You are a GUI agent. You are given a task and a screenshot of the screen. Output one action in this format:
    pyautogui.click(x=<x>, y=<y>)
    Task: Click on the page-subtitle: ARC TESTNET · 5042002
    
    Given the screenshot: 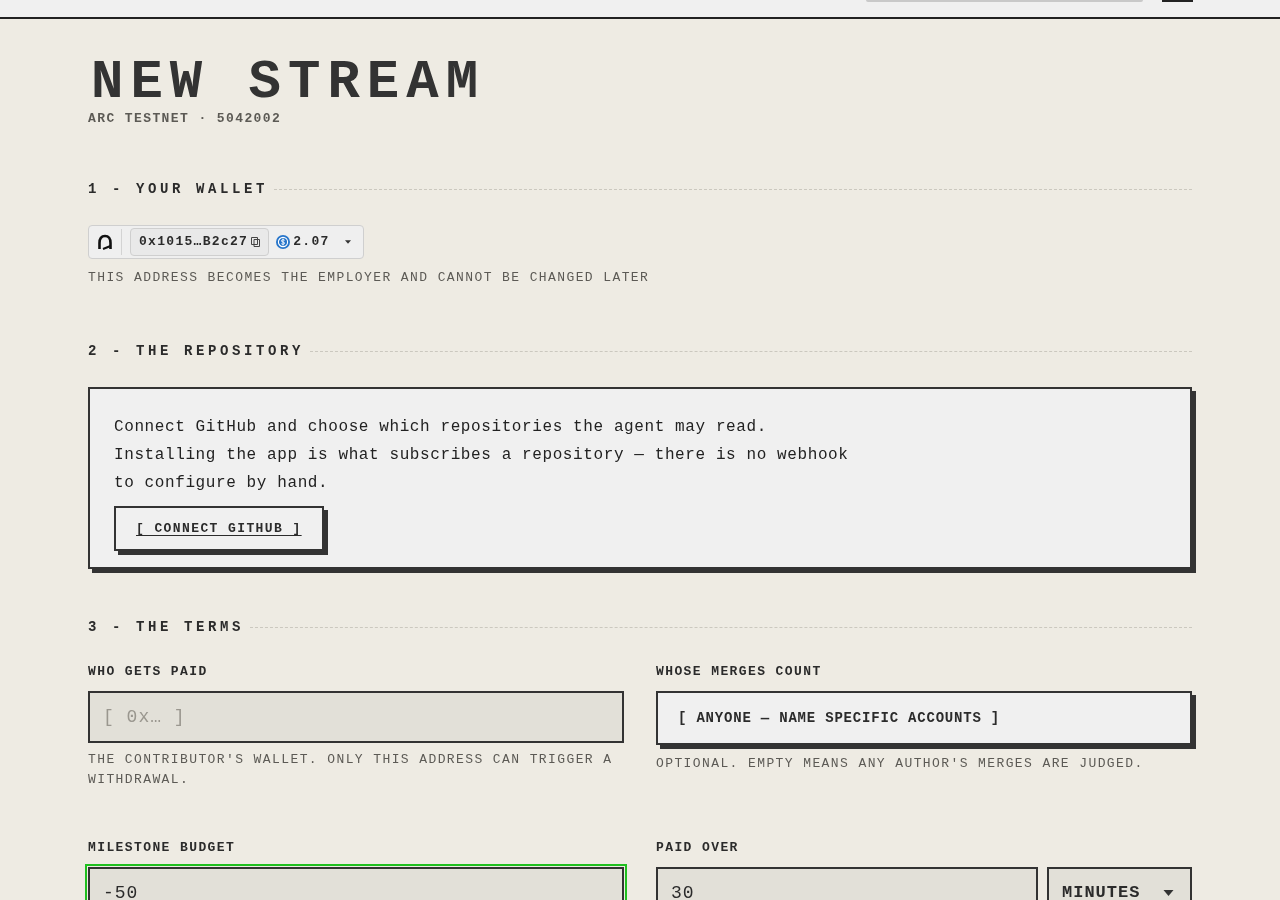 What is the action you would take?
    pyautogui.click(x=185, y=119)
    